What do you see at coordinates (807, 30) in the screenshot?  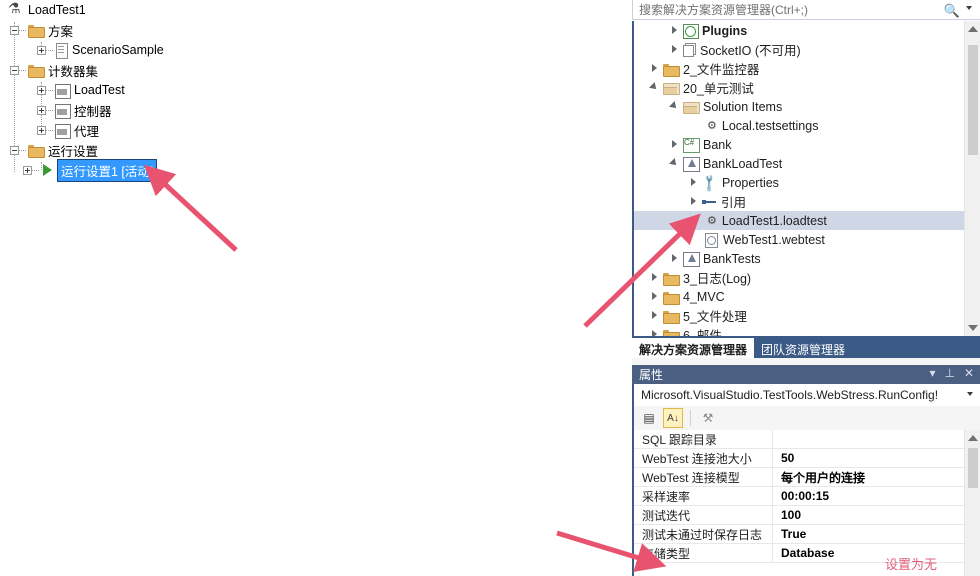 I see `solution-item-plugins: Plugins` at bounding box center [807, 30].